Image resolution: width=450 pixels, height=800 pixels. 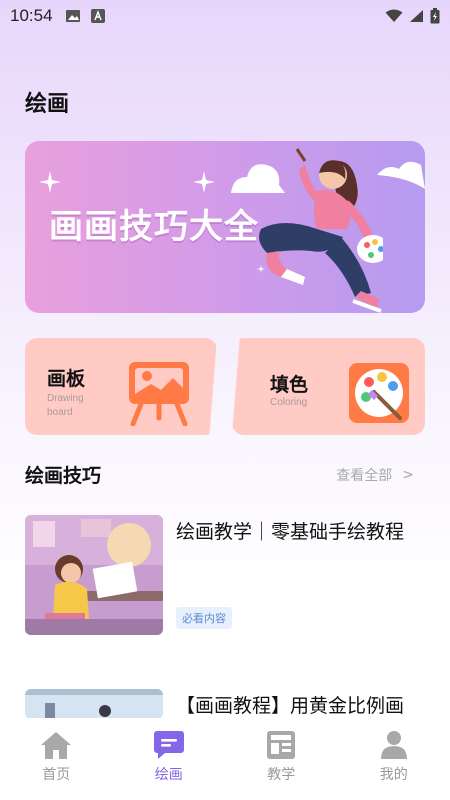 I want to click on palette-icon, so click(x=379, y=393).